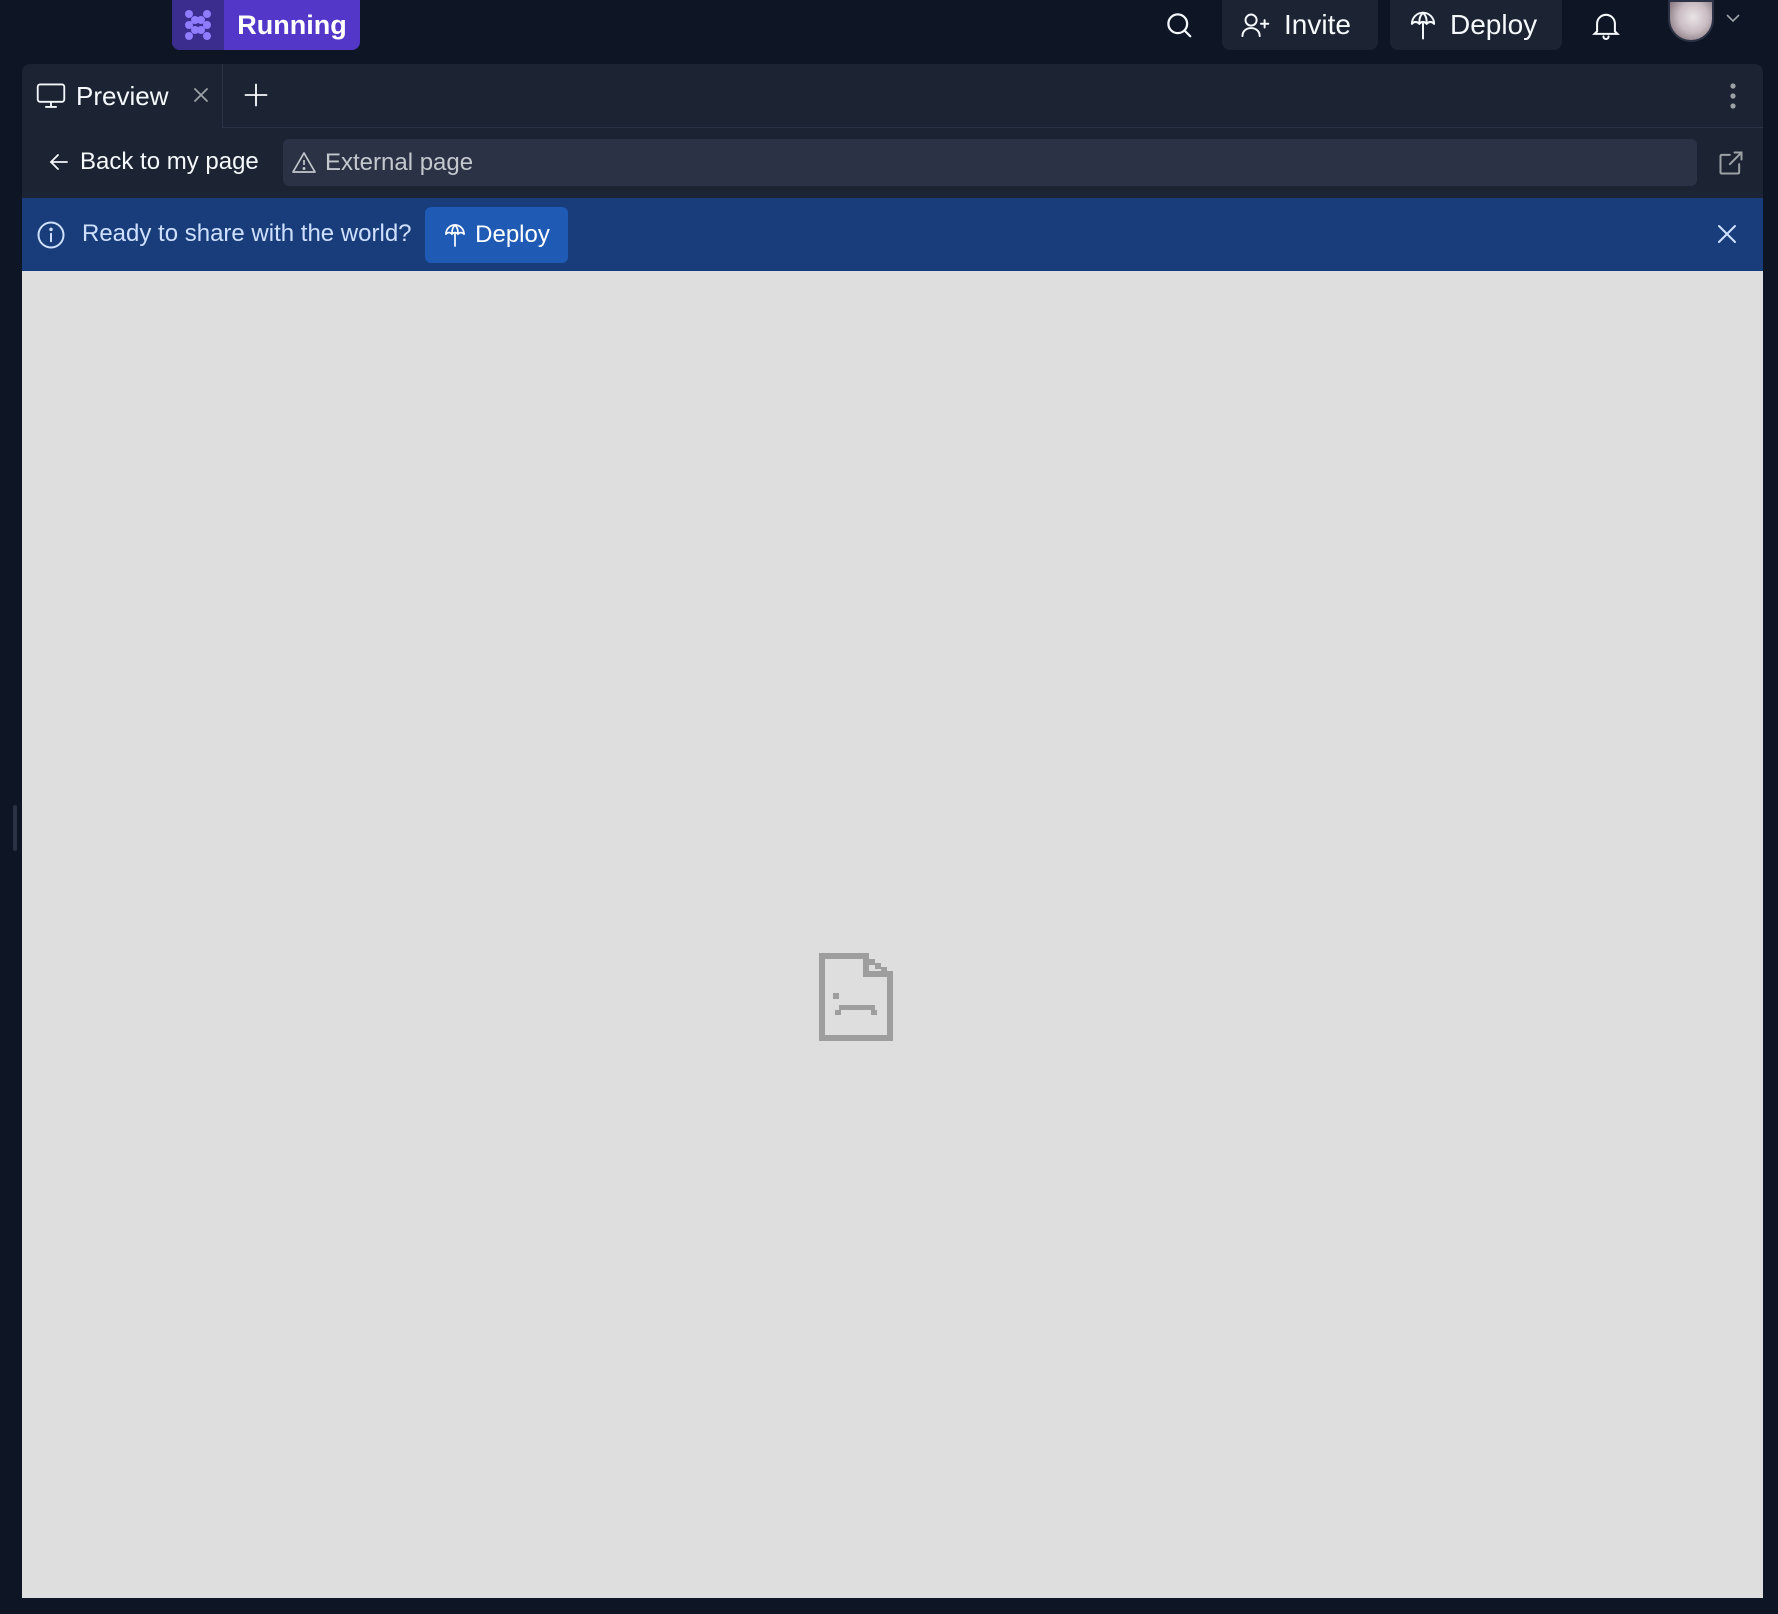  Describe the element at coordinates (198, 25) in the screenshot. I see `replit-logo-icon` at that location.